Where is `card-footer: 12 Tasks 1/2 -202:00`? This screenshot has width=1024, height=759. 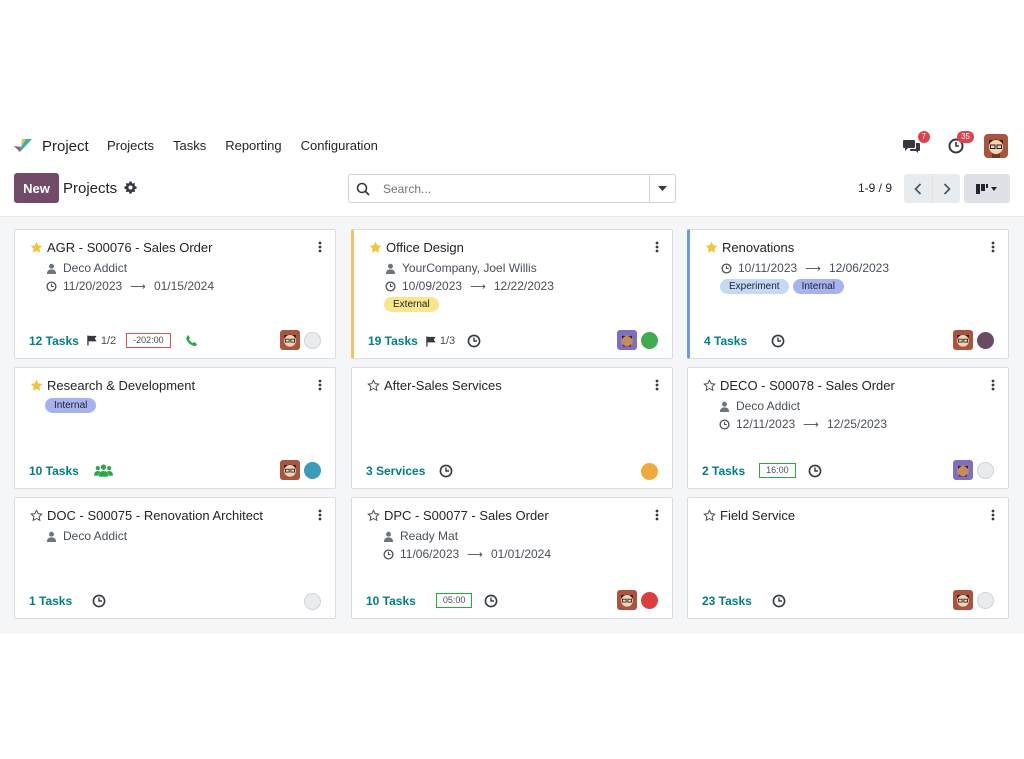
card-footer: 12 Tasks 1/2 -202:00 is located at coordinates (113, 340).